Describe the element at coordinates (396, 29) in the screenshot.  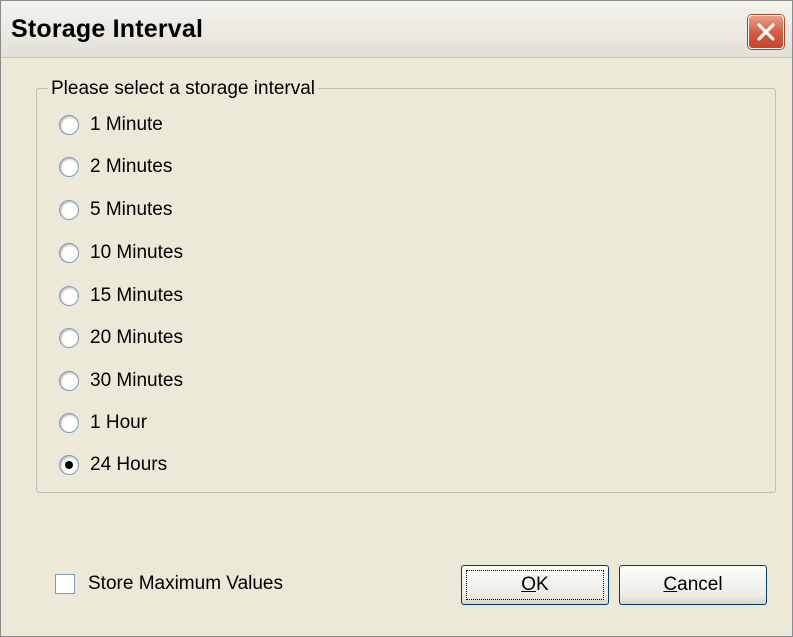
I see `title-bar: Storage Interval` at that location.